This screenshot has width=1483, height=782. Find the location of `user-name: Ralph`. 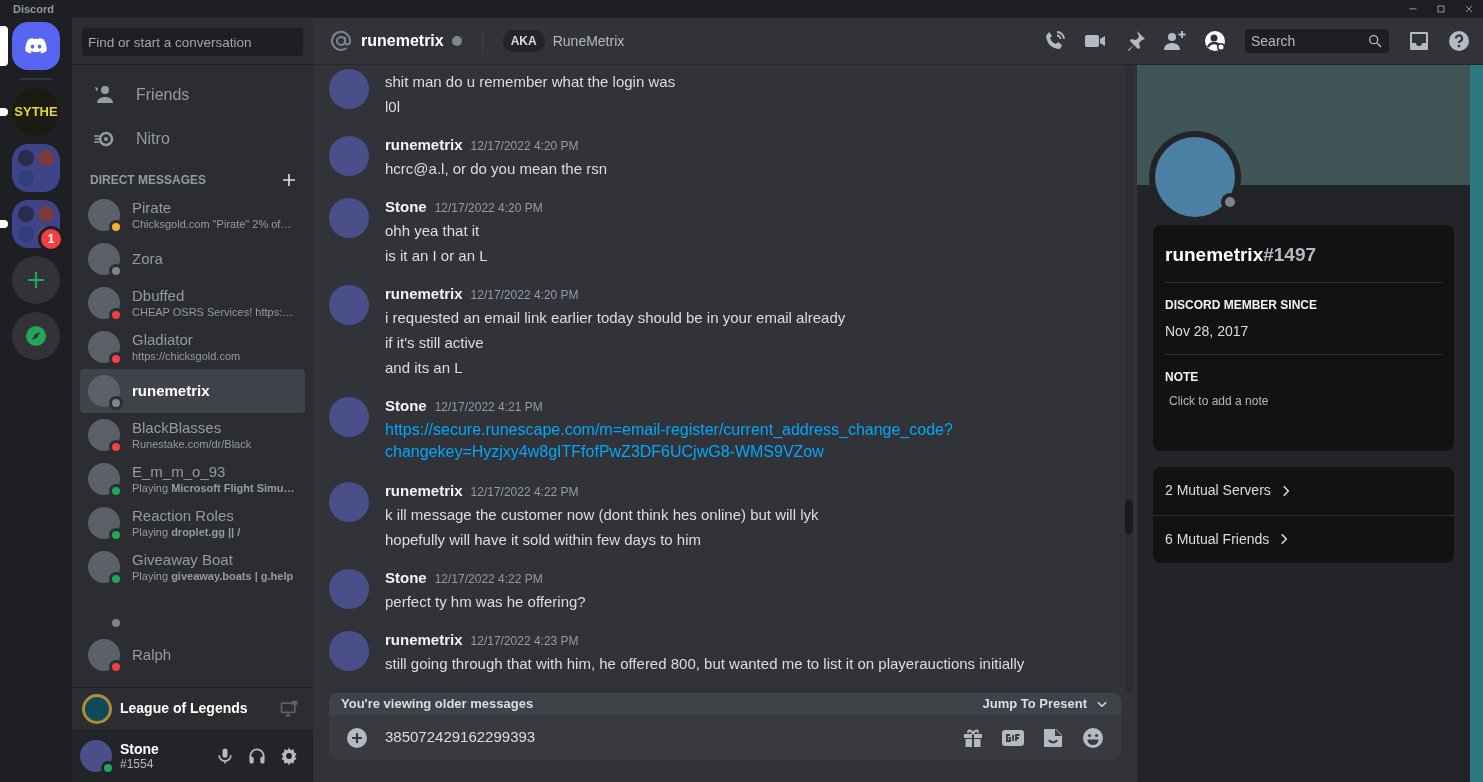

user-name: Ralph is located at coordinates (152, 655).